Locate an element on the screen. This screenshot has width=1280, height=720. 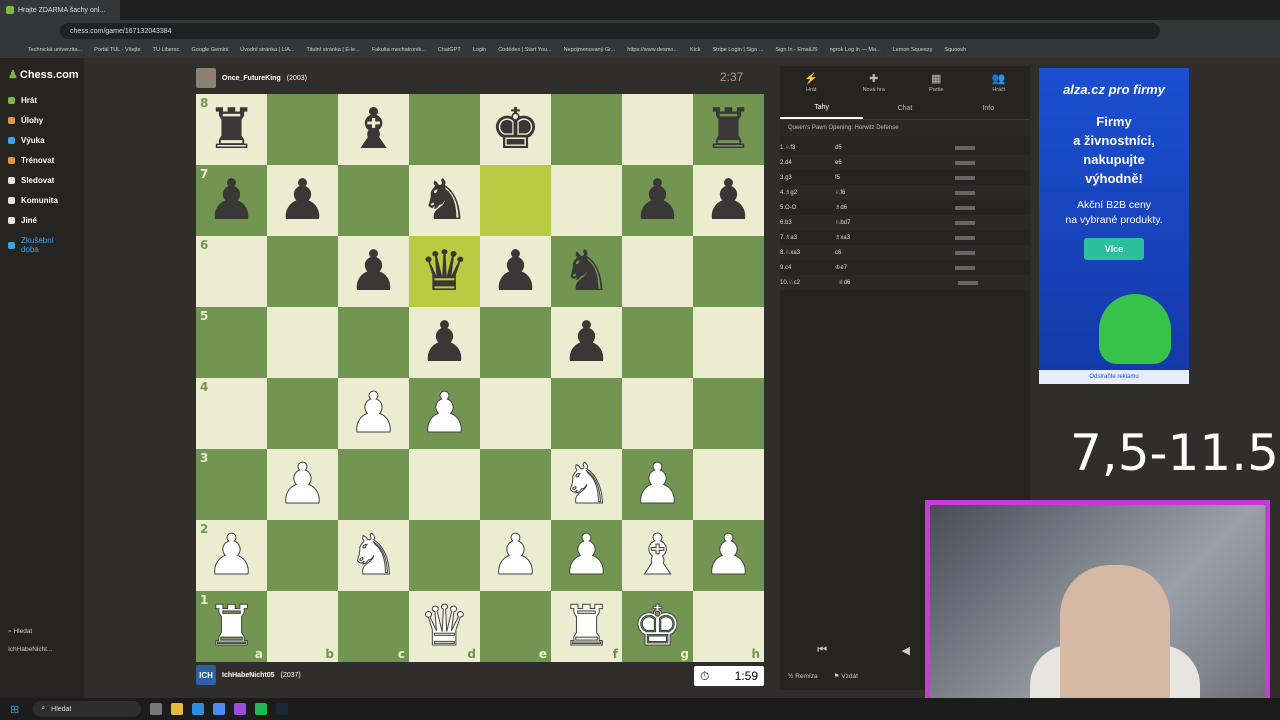
square-a4: 4 is located at coordinates (231, 413).